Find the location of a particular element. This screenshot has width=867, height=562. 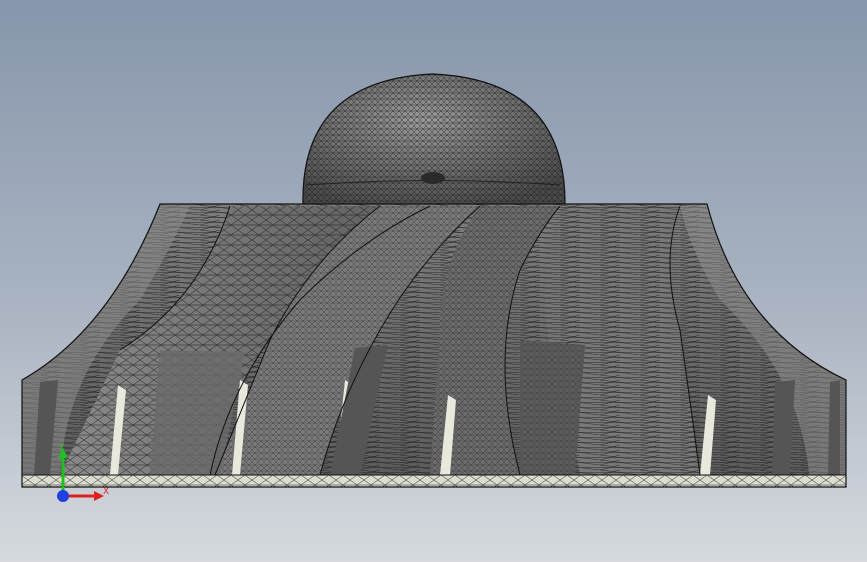

x-axis-label: X is located at coordinates (106, 492).